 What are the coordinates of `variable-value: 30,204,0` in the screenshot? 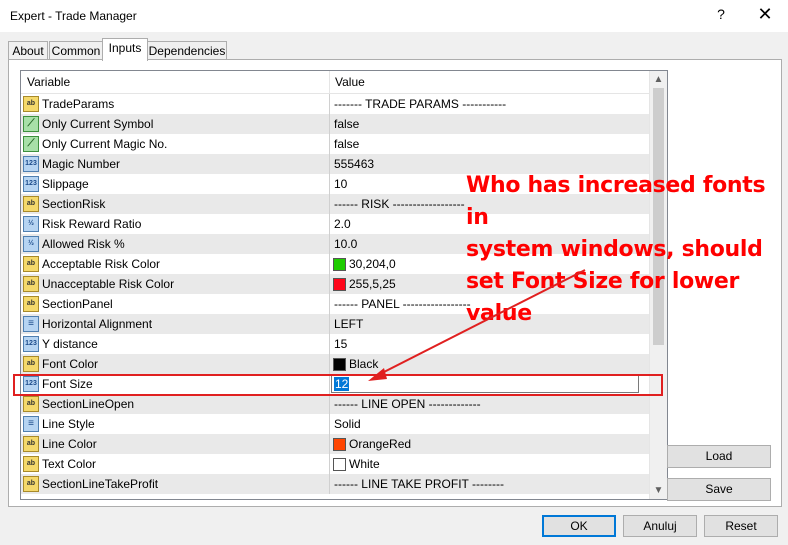 It's located at (372, 264).